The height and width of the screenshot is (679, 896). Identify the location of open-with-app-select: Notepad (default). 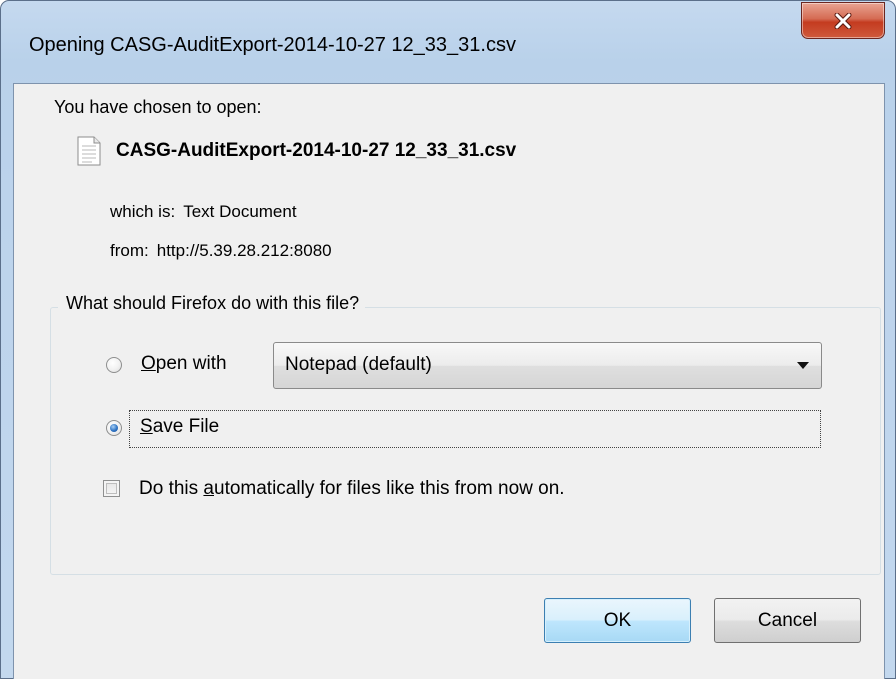
(547, 365).